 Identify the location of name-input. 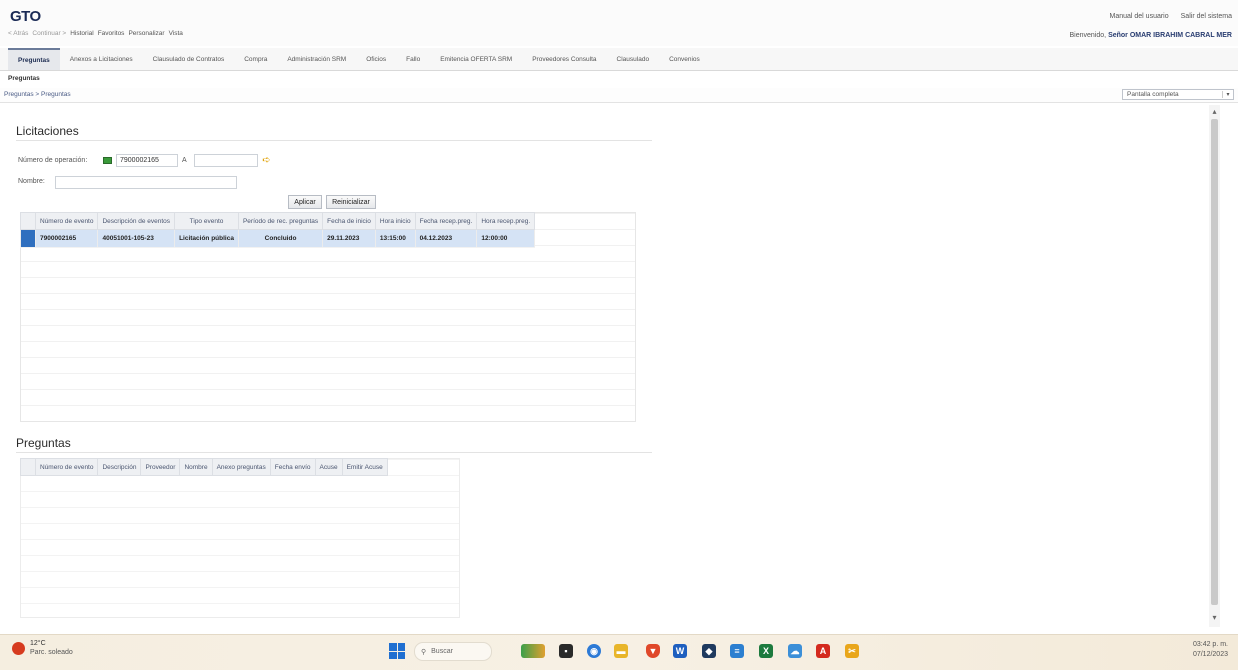
(146, 182).